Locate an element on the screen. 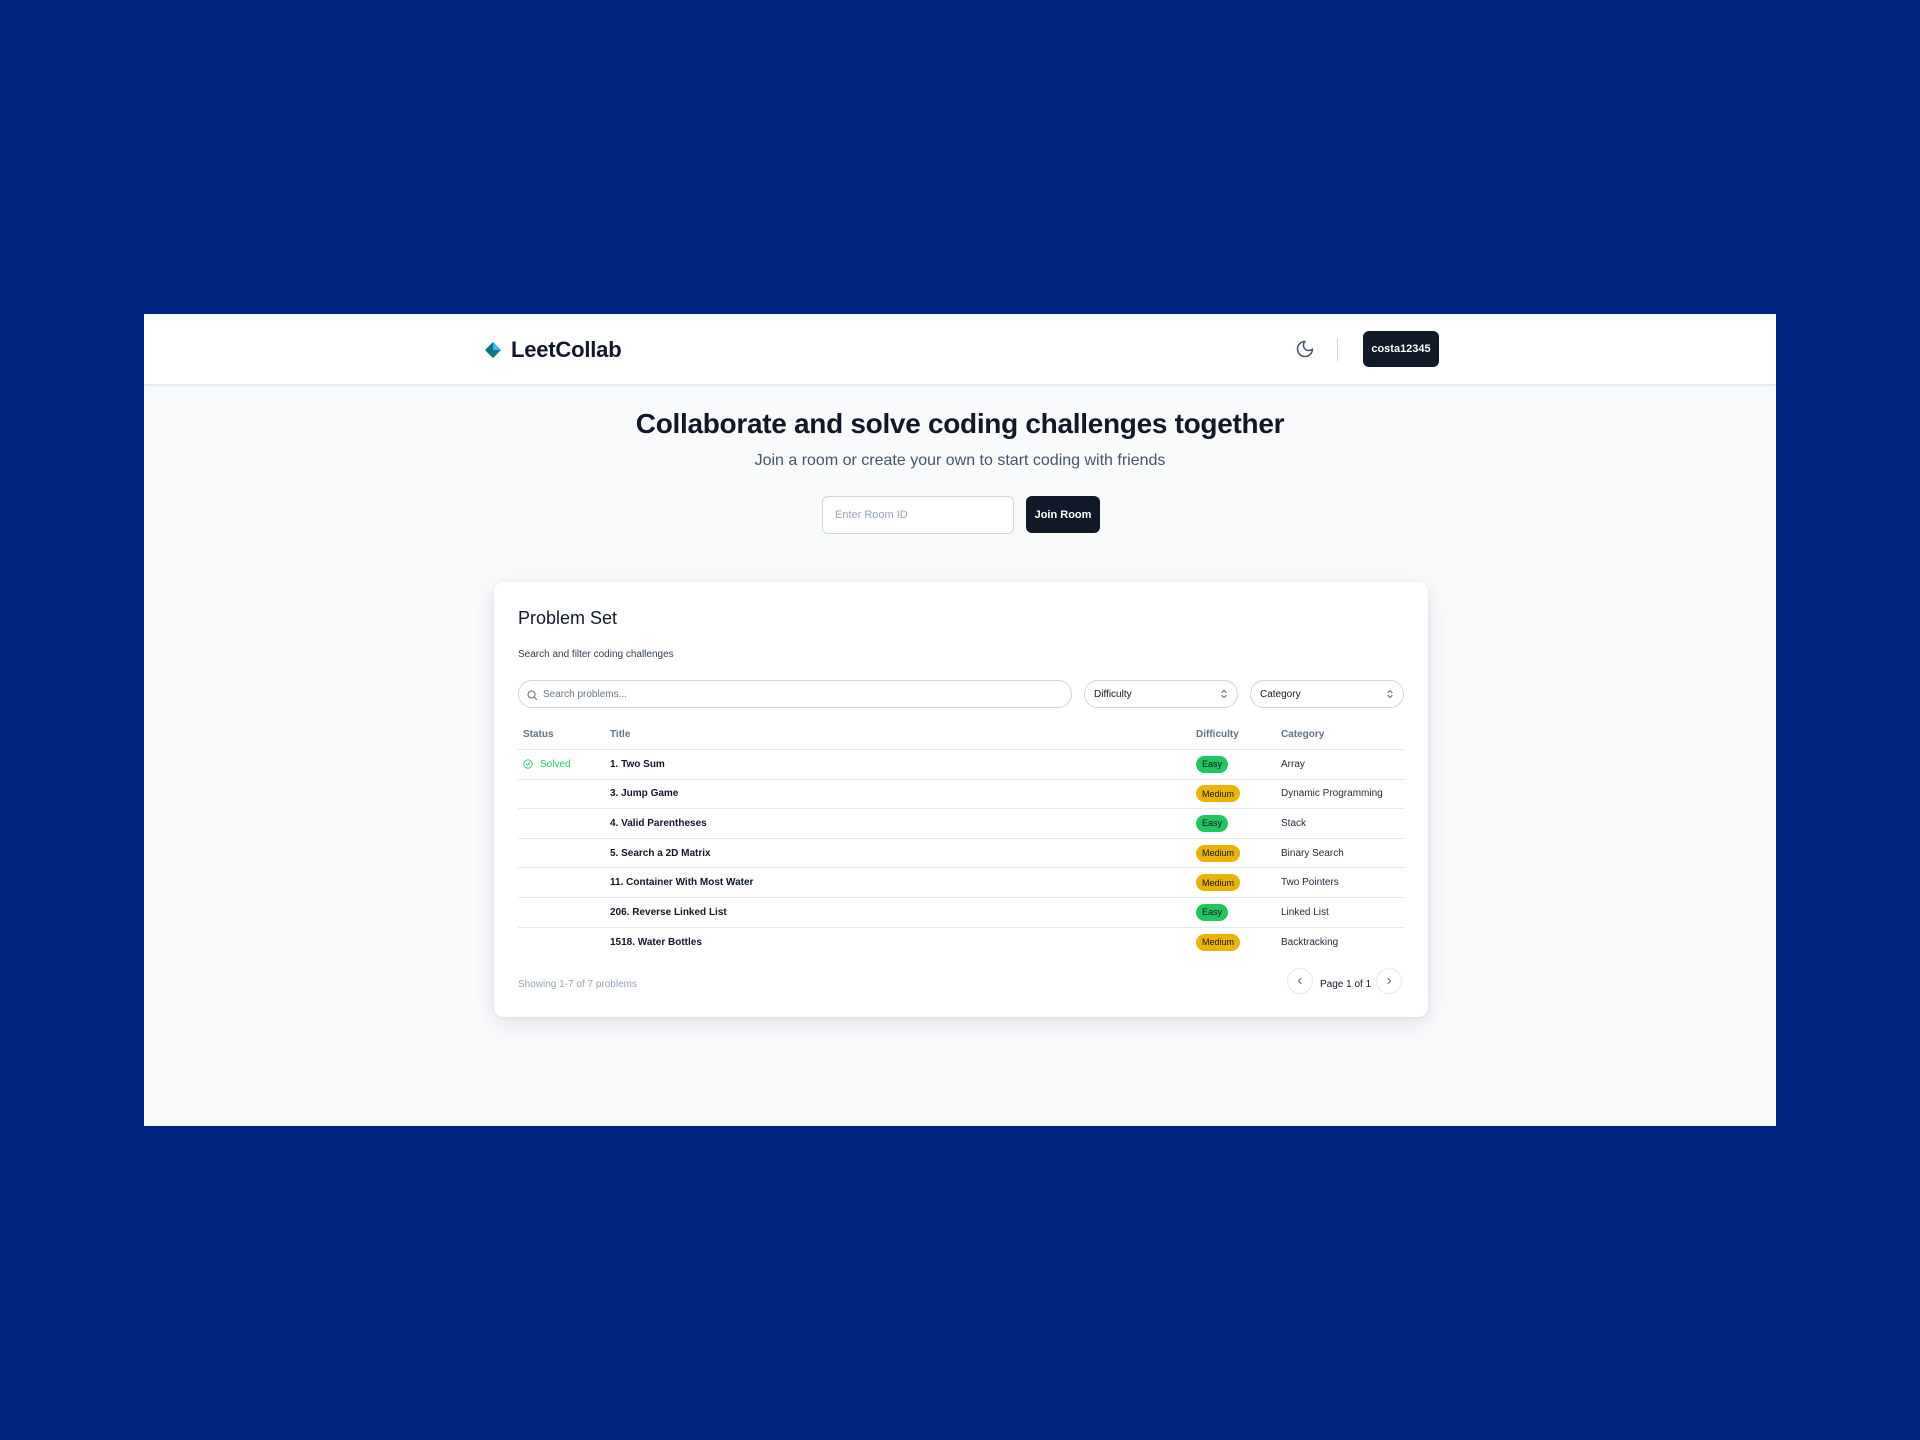 The image size is (1920, 1440). card-title: Problem Set is located at coordinates (568, 618).